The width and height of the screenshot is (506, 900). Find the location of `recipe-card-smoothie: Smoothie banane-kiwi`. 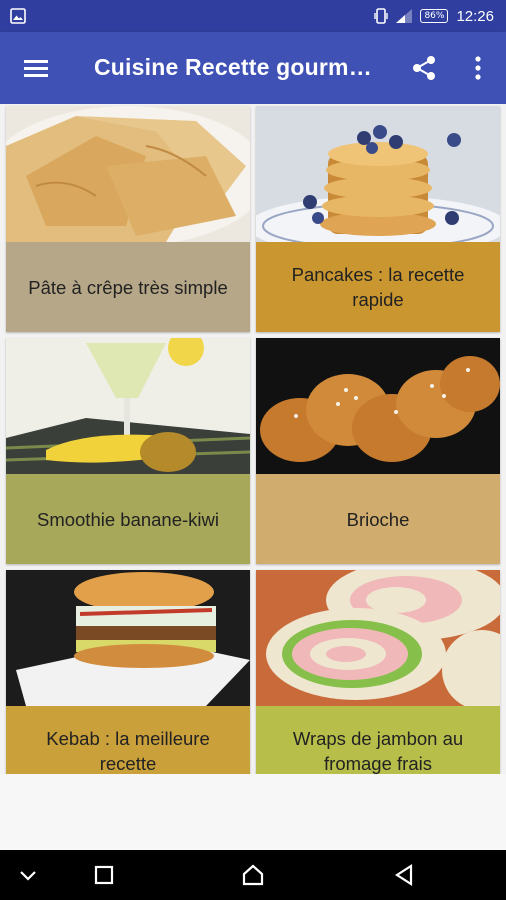

recipe-card-smoothie: Smoothie banane-kiwi is located at coordinates (128, 451).